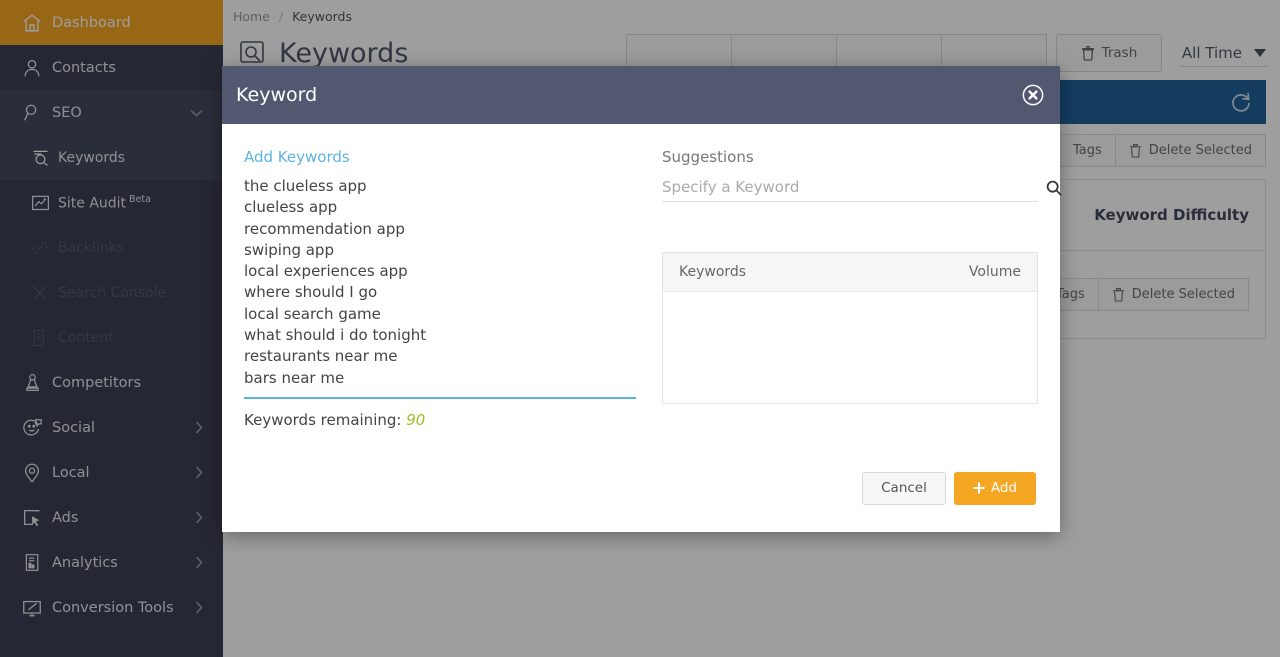 The height and width of the screenshot is (657, 1280). Describe the element at coordinates (1054, 188) in the screenshot. I see `search-icon` at that location.